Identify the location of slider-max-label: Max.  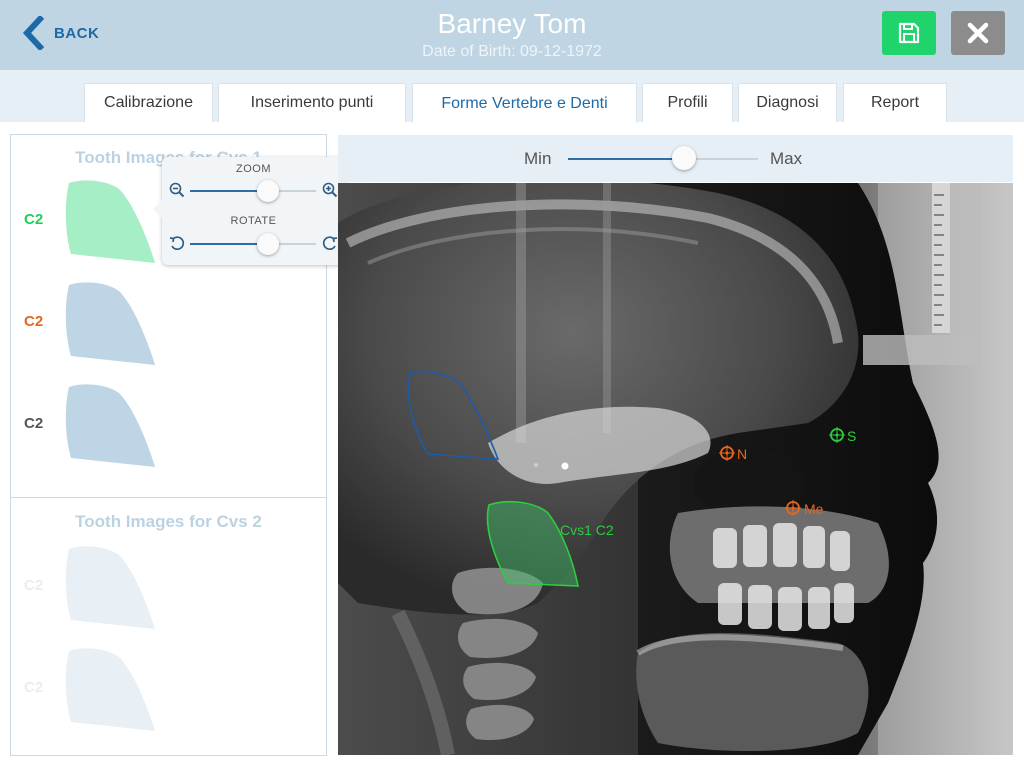
(786, 158).